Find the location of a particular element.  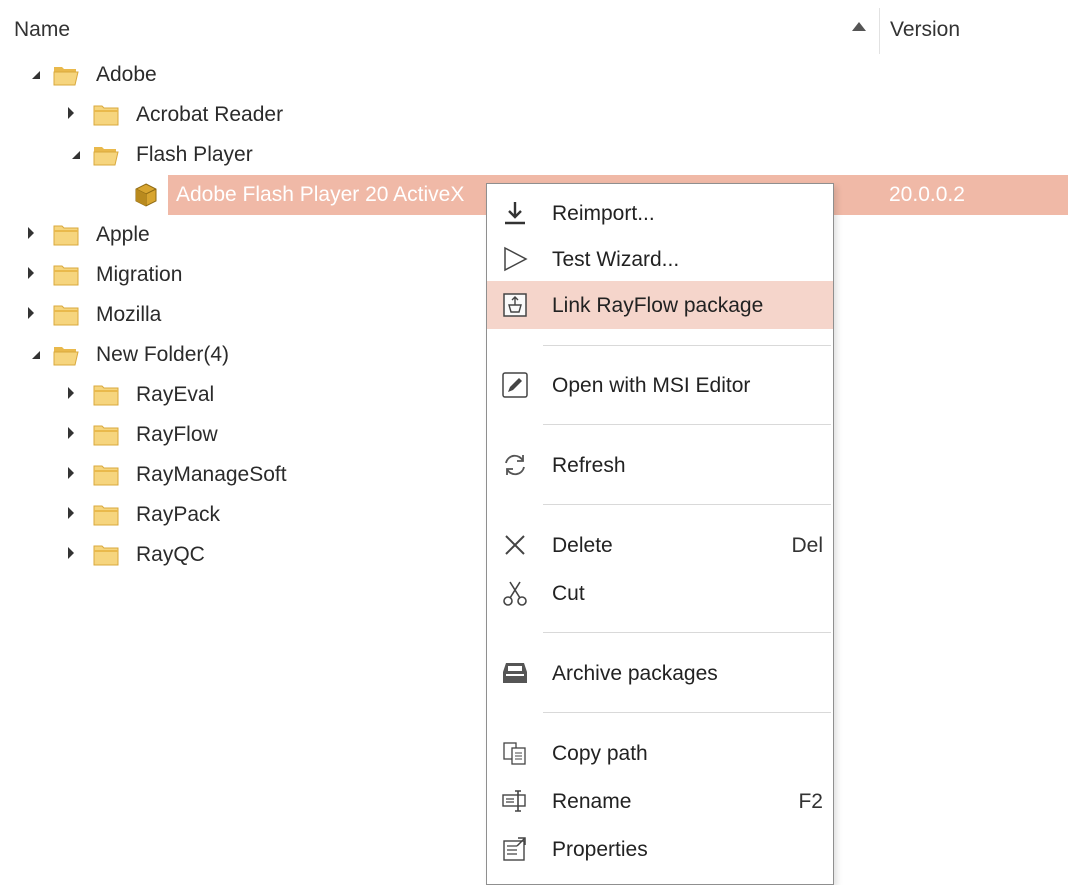

tree-row-label: Adobe Flash Player 20 ActiveX is located at coordinates (320, 194).